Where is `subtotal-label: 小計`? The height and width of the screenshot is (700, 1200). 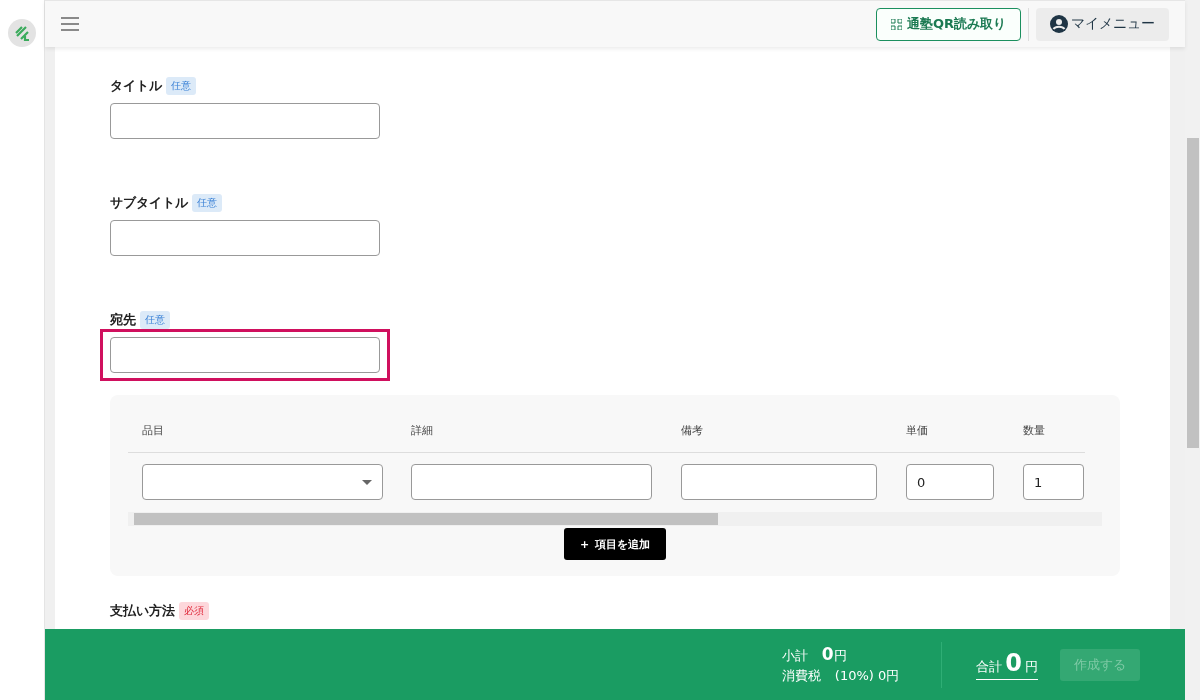 subtotal-label: 小計 is located at coordinates (794, 656).